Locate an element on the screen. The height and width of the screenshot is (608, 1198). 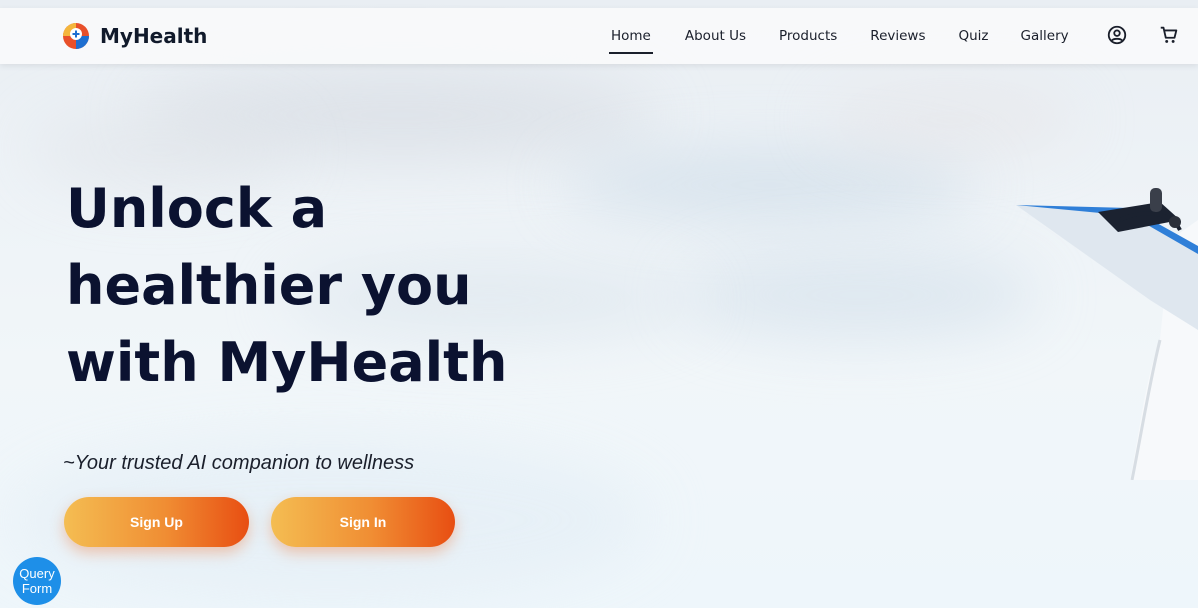
hero-title-line: with MyHealth is located at coordinates (287, 362).